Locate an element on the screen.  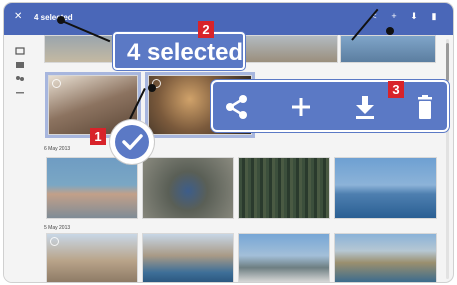
more-icon is located at coordinates (20, 93).